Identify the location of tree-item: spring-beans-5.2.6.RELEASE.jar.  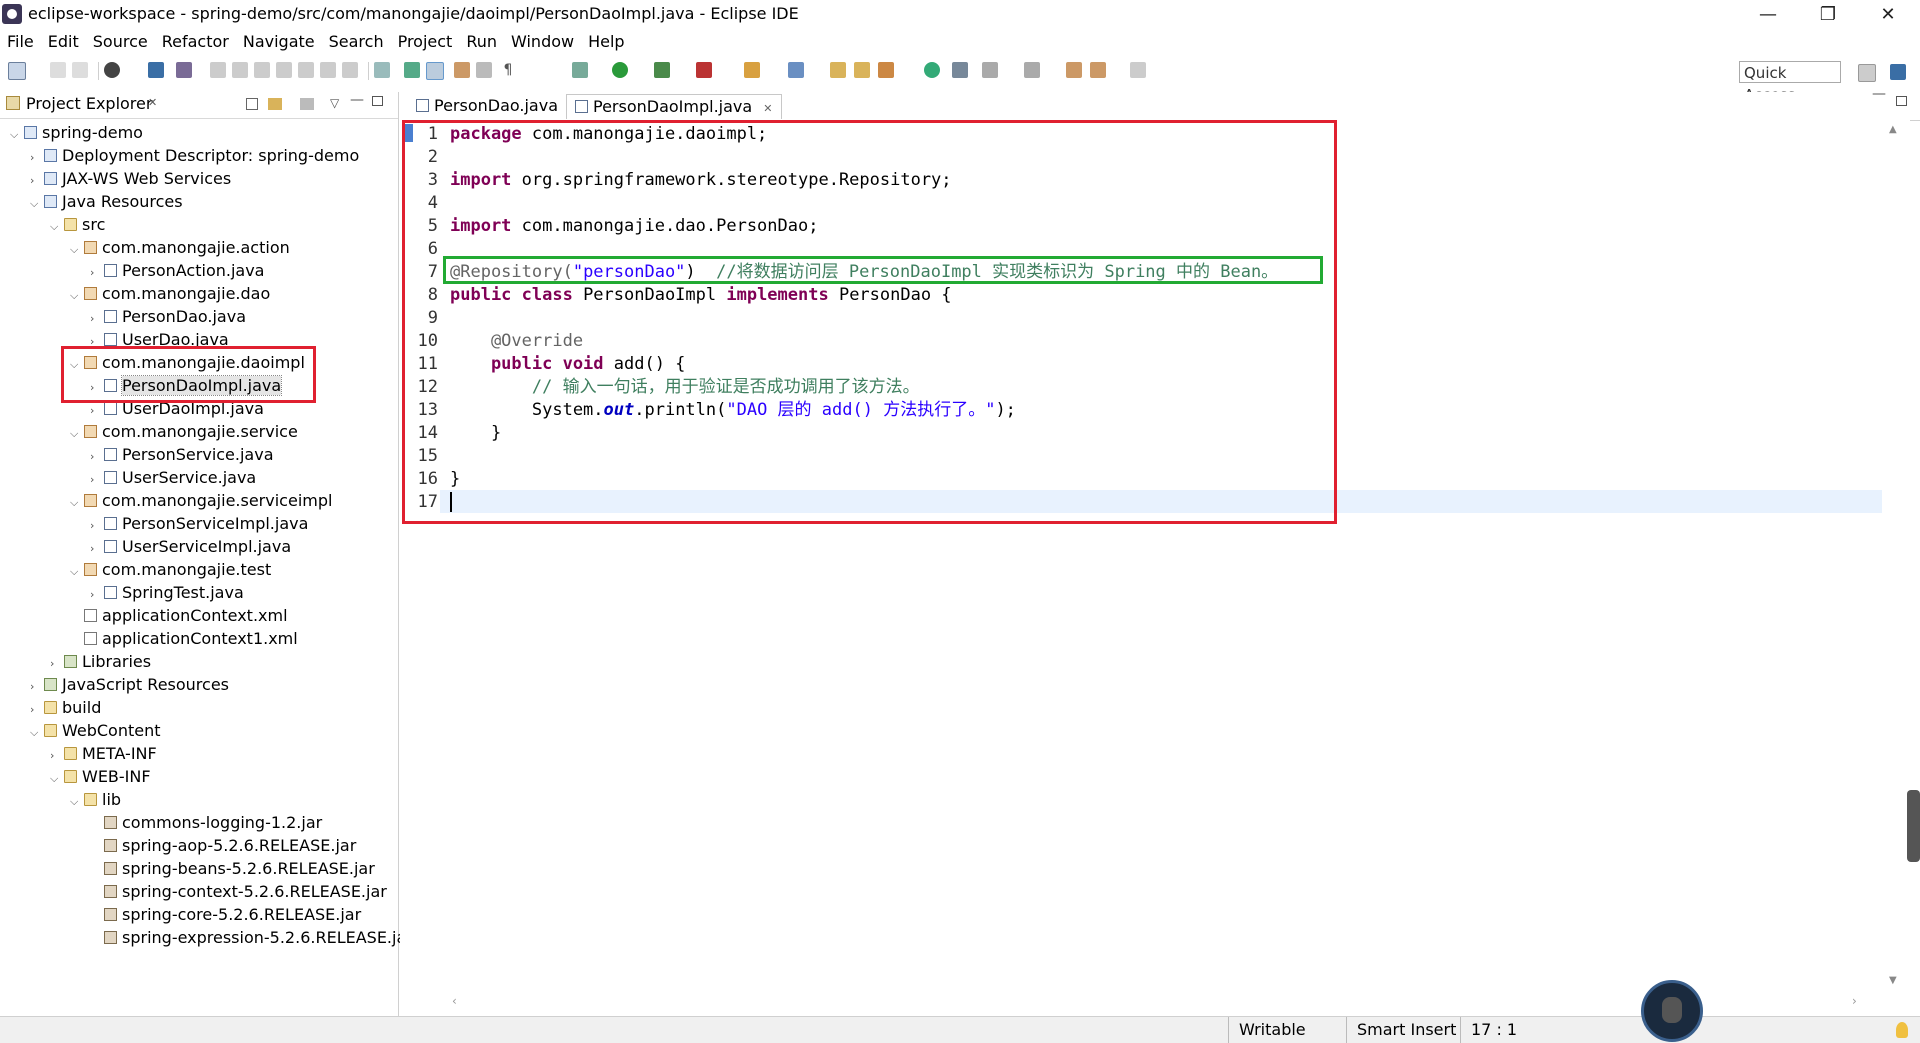
(232, 868).